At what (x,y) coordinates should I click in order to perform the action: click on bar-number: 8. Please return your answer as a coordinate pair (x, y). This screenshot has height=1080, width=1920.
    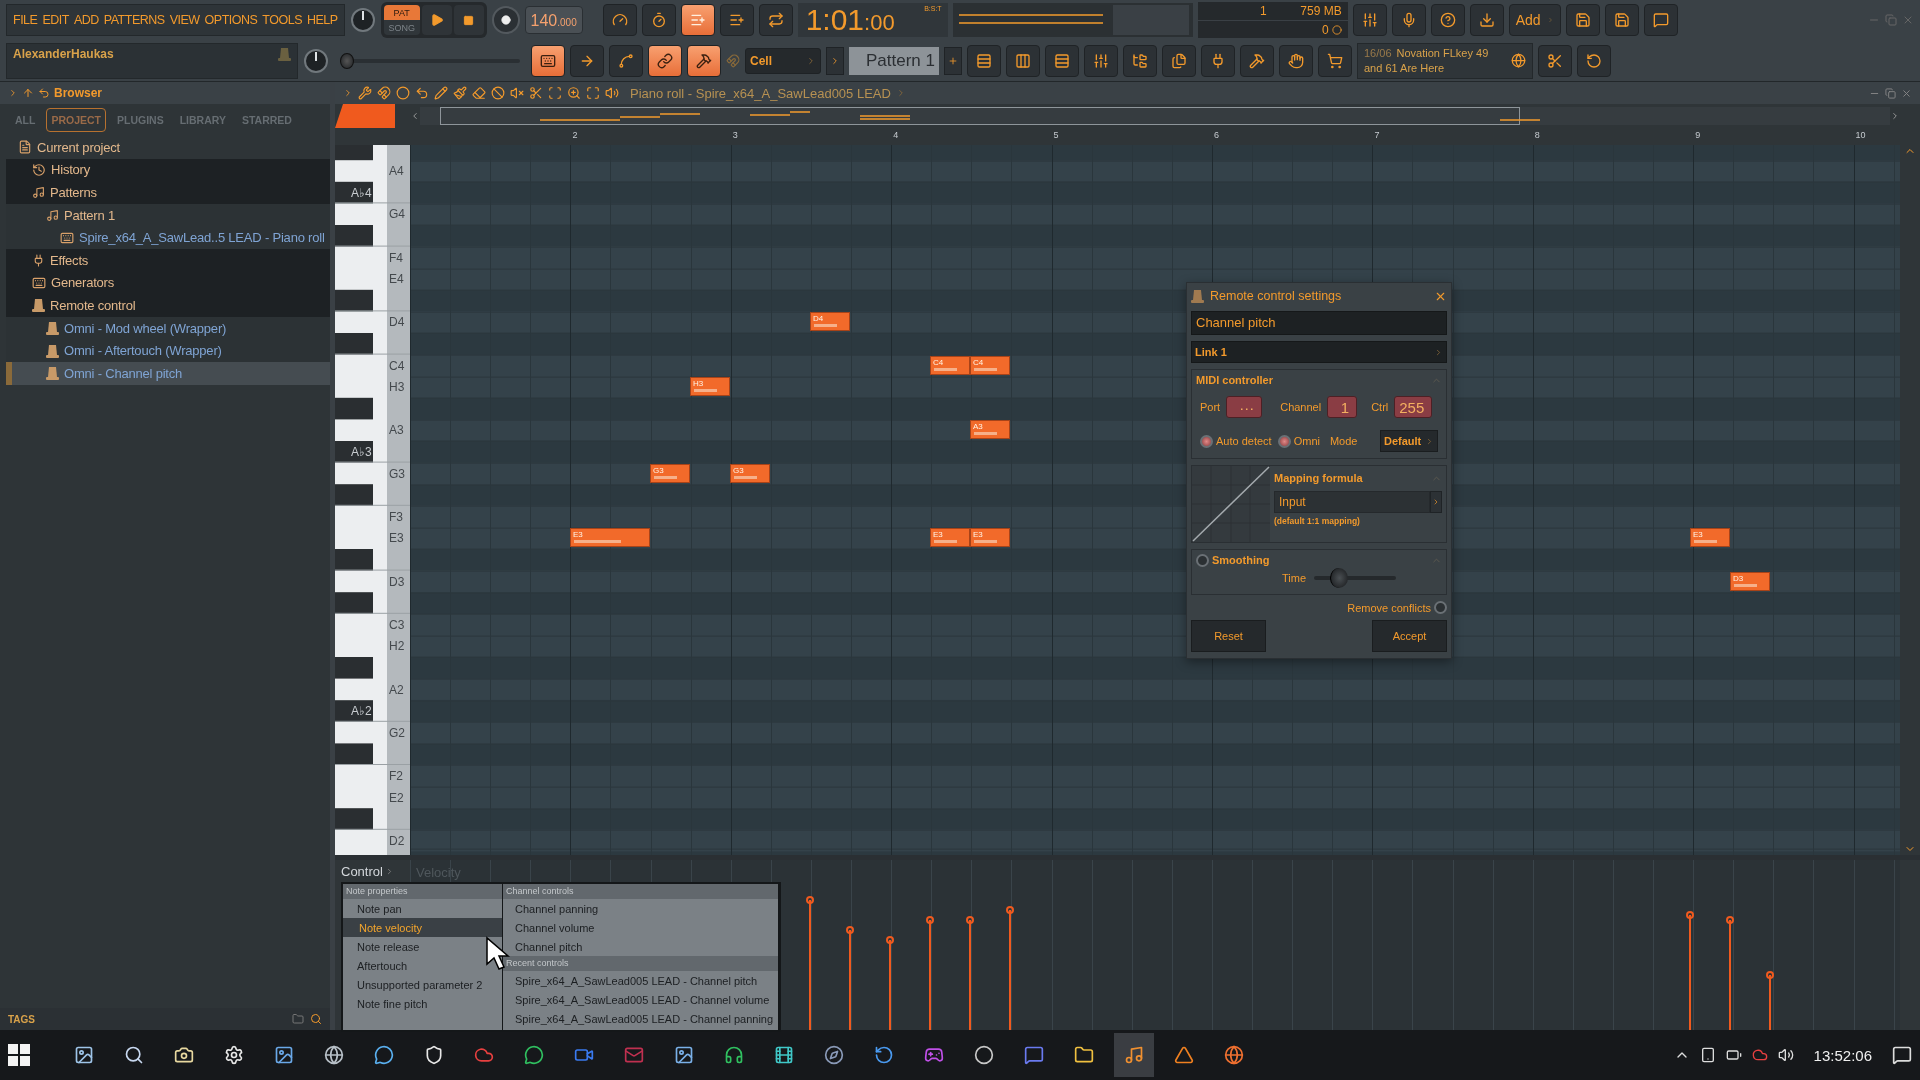
    Looking at the image, I should click on (1537, 135).